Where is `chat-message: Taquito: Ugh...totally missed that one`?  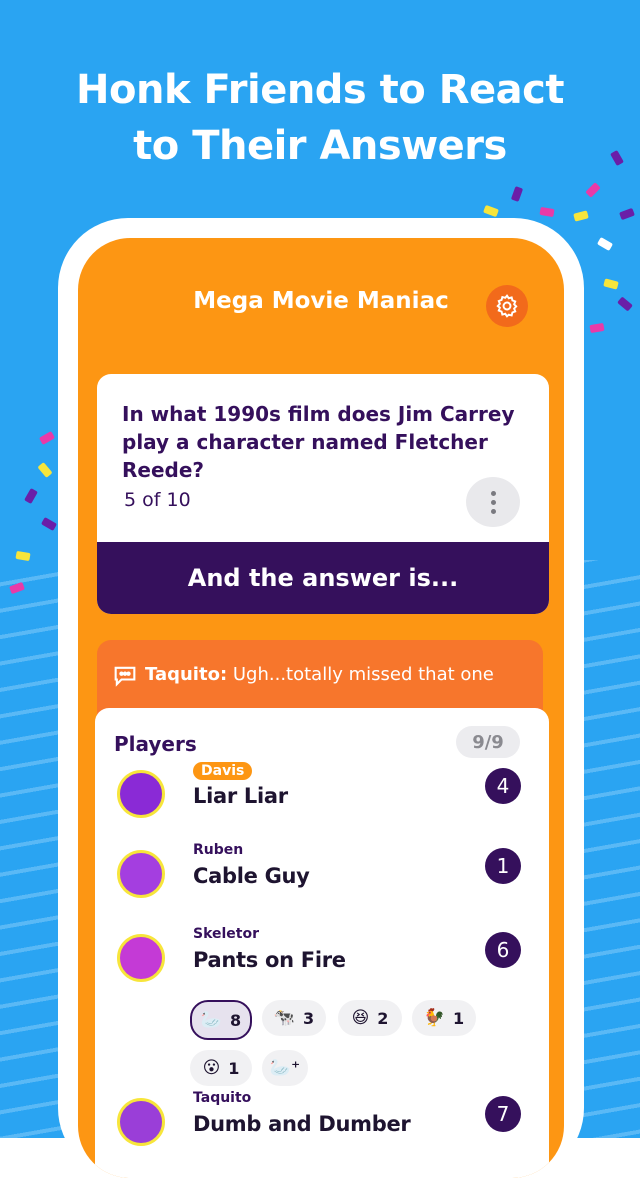 chat-message: Taquito: Ugh...totally missed that one is located at coordinates (319, 674).